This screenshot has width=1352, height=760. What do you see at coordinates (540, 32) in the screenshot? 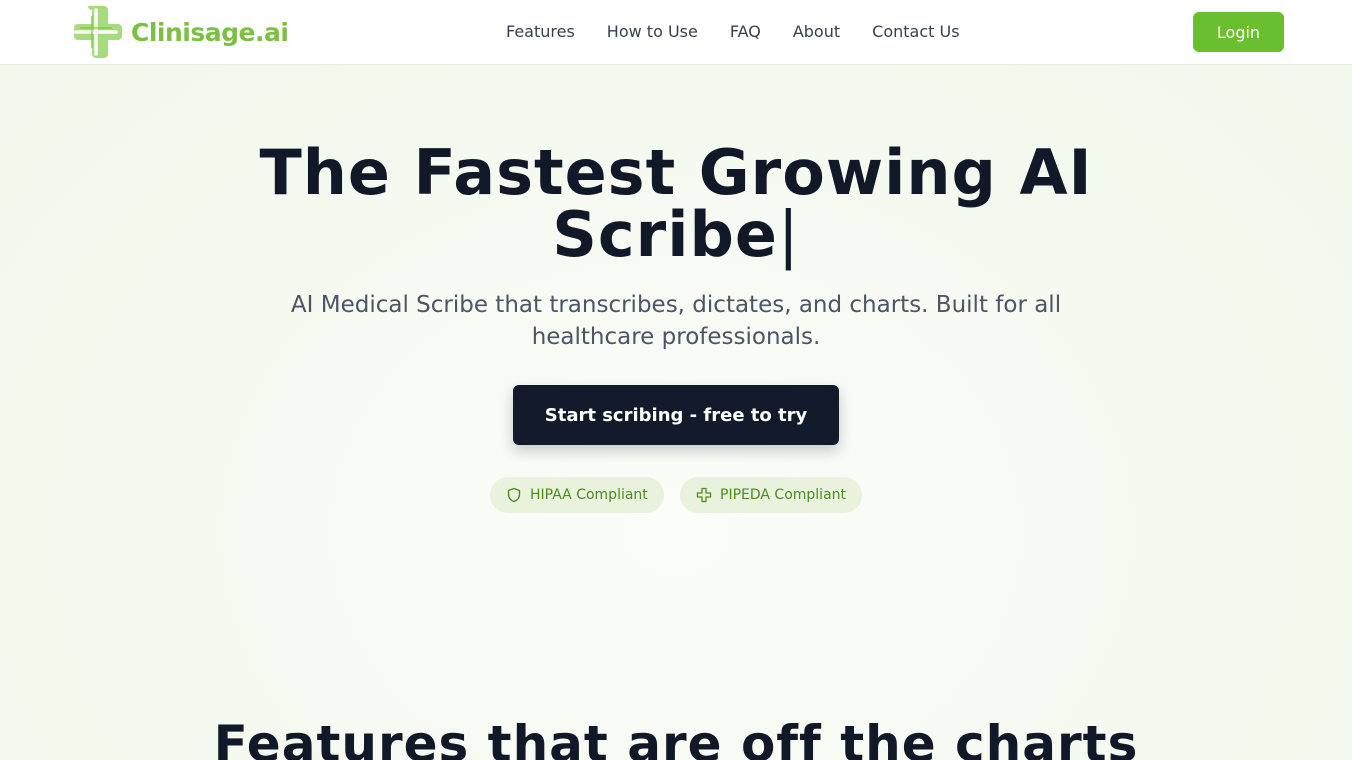
I see `nav-features: Features` at bounding box center [540, 32].